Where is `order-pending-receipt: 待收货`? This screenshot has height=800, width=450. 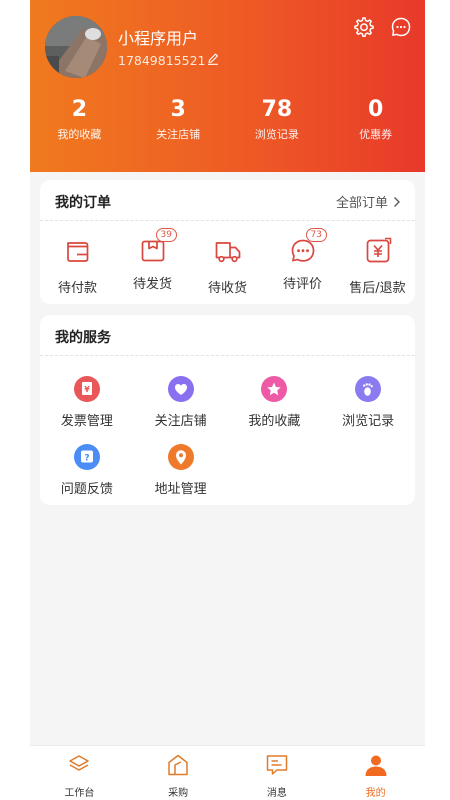 order-pending-receipt: 待收货 is located at coordinates (227, 264).